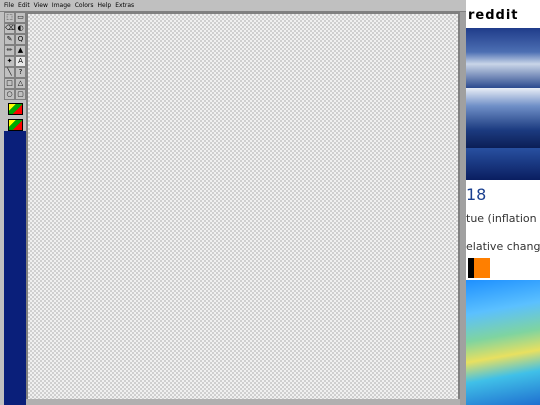 This screenshot has width=540, height=405. Describe the element at coordinates (503, 230) in the screenshot. I see `text-panel: 18 tue (inflation elative change` at that location.